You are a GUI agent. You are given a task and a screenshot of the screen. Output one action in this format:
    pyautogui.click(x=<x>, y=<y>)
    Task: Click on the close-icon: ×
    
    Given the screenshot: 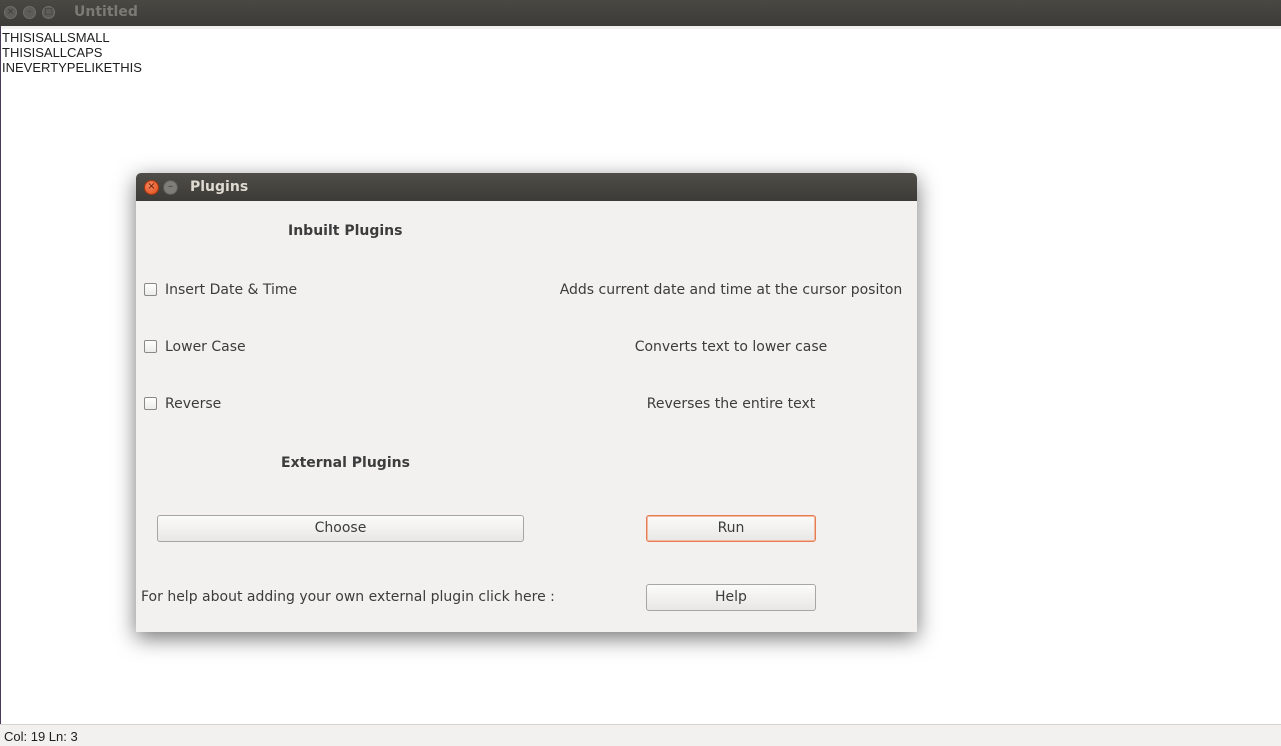 What is the action you would take?
    pyautogui.click(x=10, y=12)
    